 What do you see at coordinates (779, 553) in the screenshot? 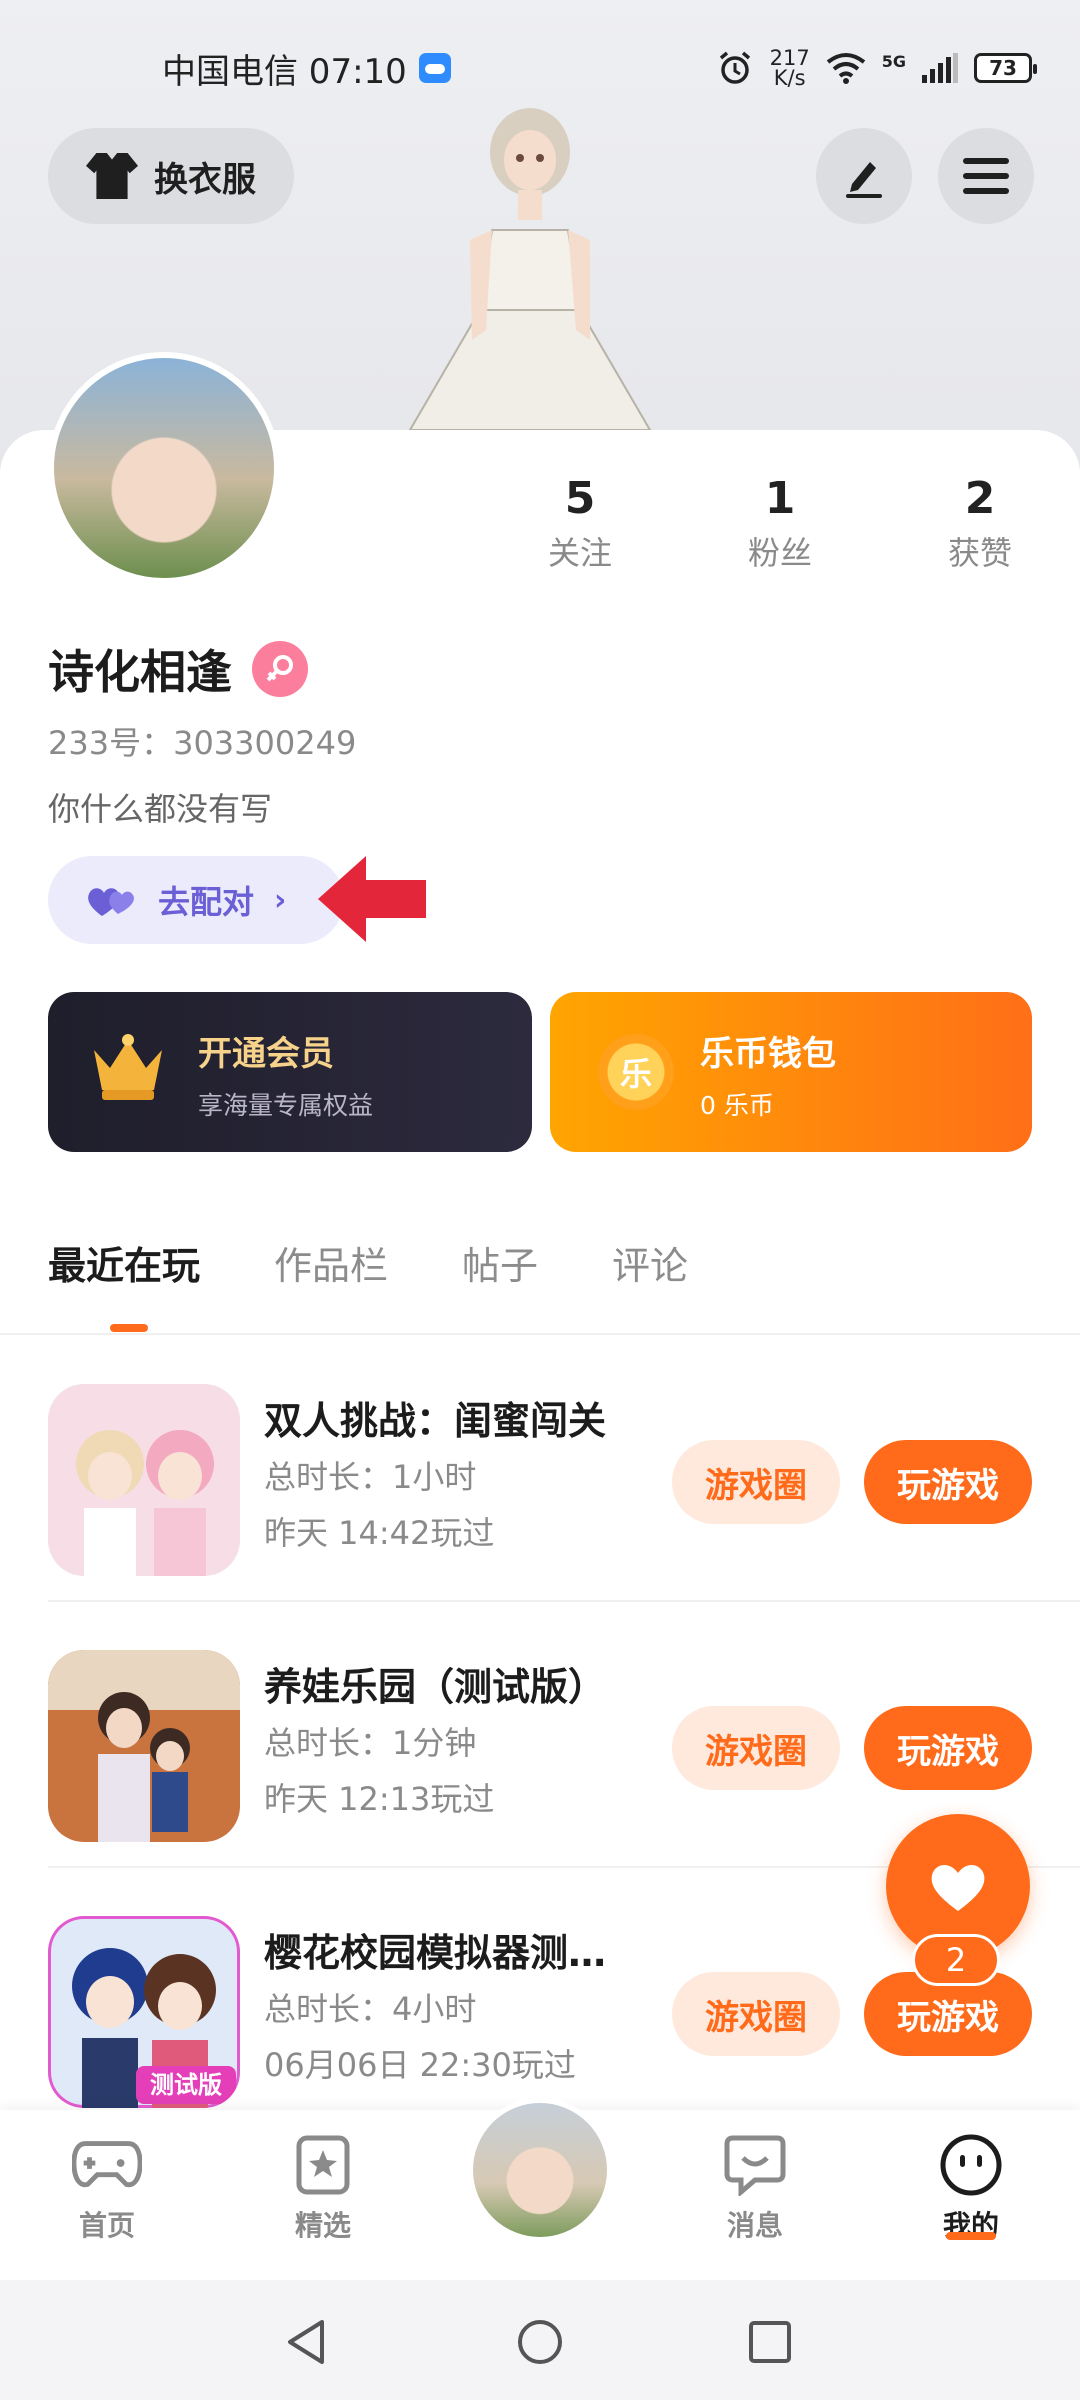
I see `stat-label: 粉丝` at bounding box center [779, 553].